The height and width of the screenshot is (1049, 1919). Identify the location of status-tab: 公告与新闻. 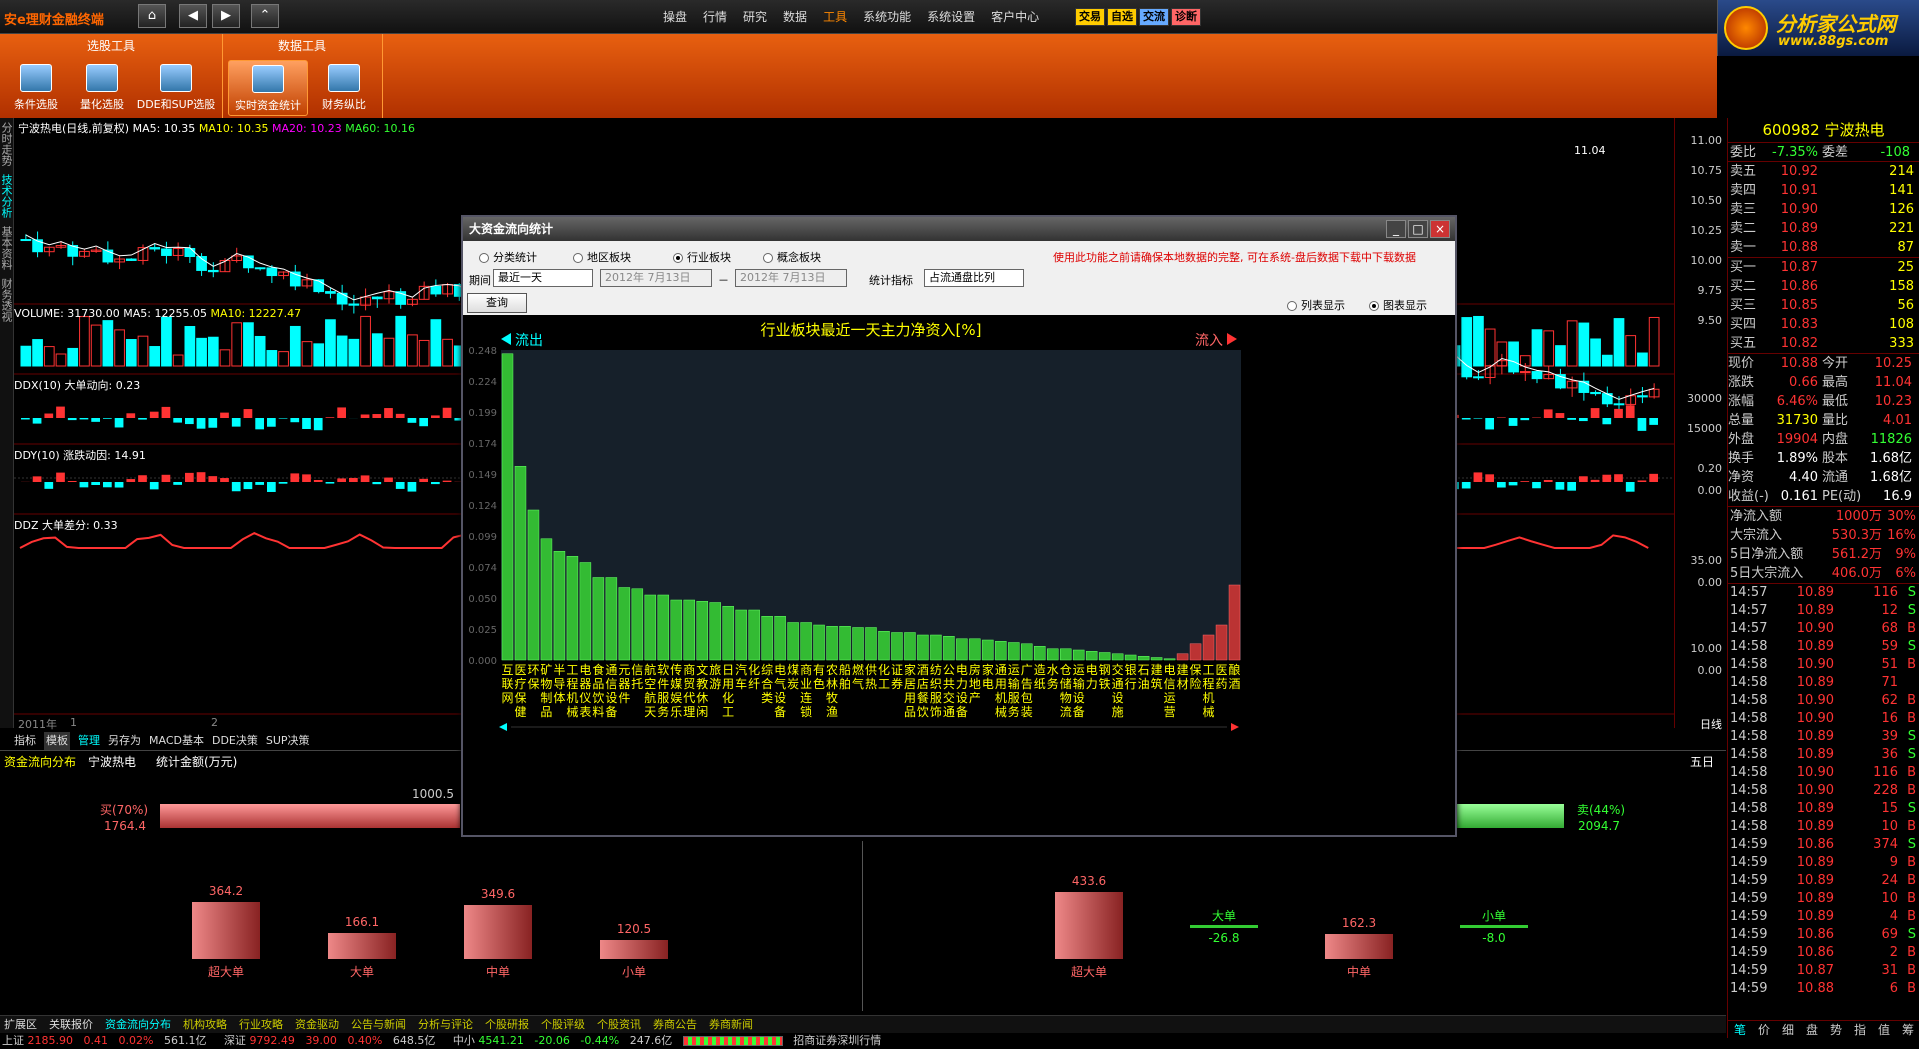
(378, 1024).